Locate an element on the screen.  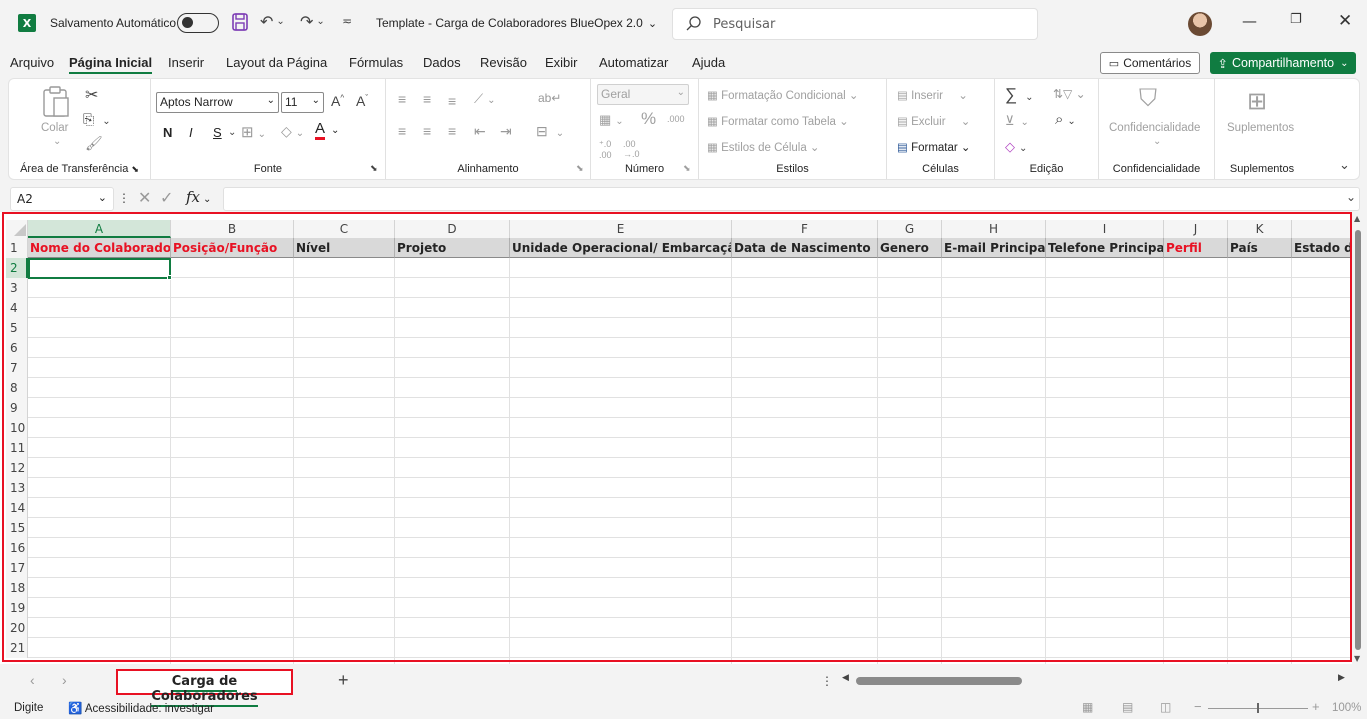
active-cell-a2 is located at coordinates (100, 269).